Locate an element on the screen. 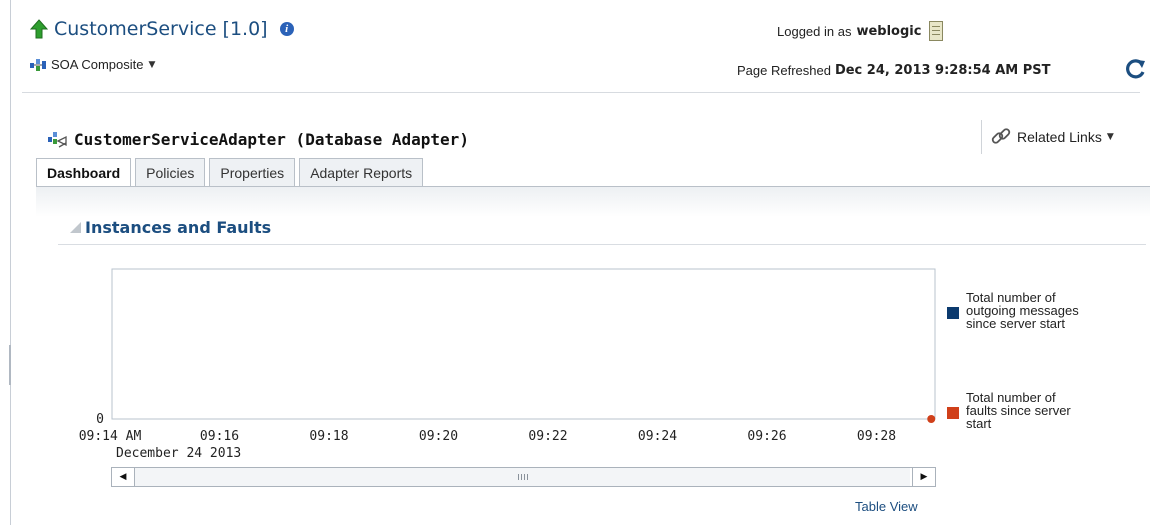 Image resolution: width=1150 pixels, height=525 pixels. panel-divider is located at coordinates (602, 244).